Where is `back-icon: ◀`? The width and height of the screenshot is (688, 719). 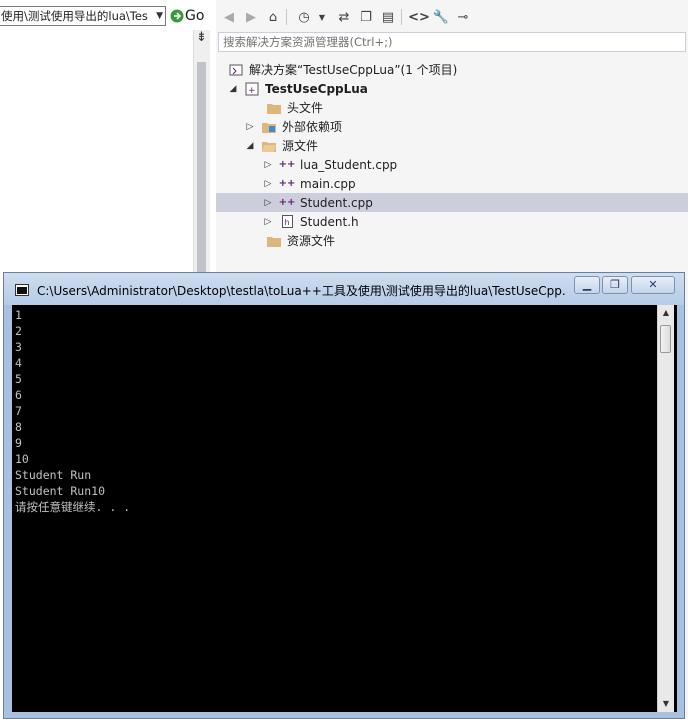 back-icon: ◀ is located at coordinates (229, 17).